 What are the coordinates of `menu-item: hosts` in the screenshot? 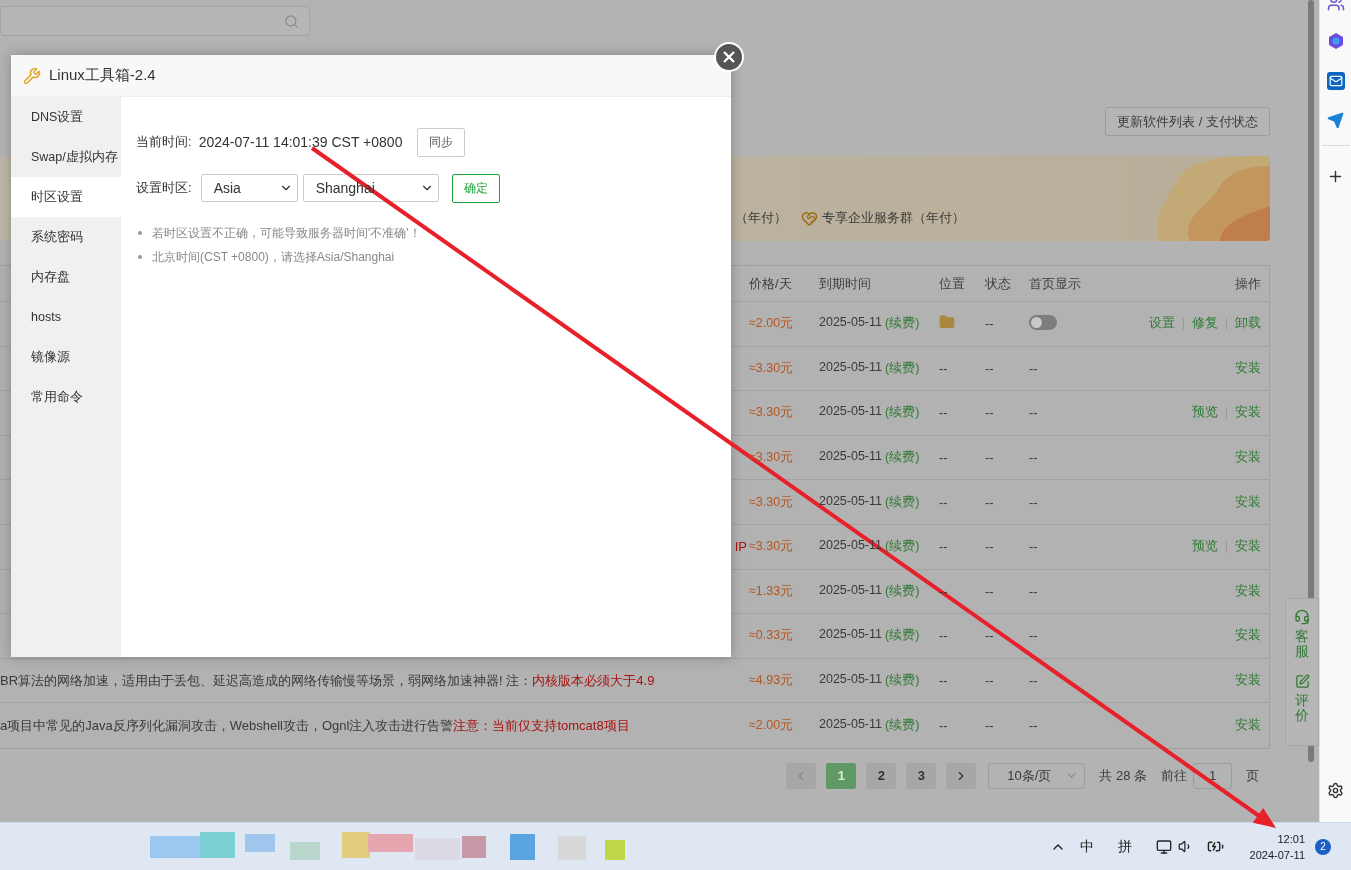 It's located at (66, 317).